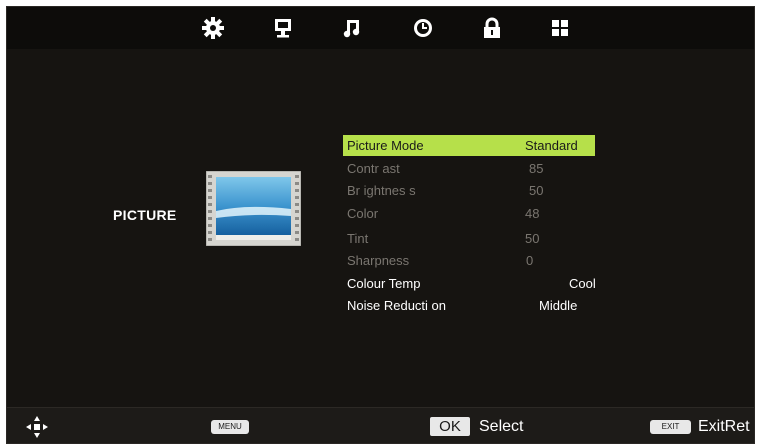  Describe the element at coordinates (558, 305) in the screenshot. I see `menu-item-value: Middle` at that location.